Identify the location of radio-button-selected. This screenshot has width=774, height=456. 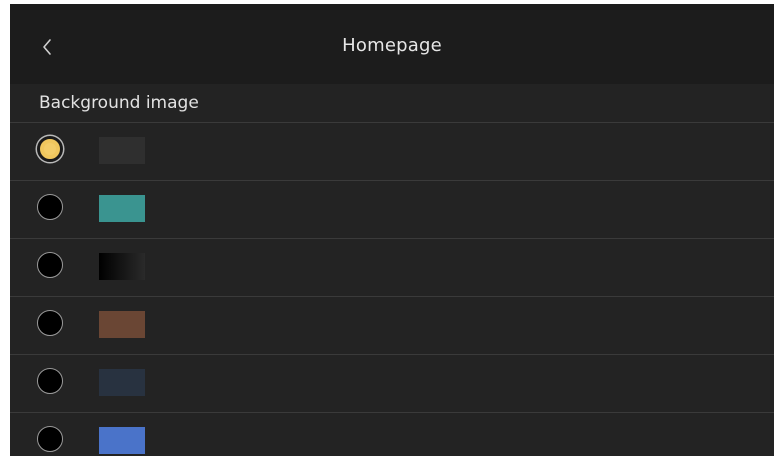
(50, 149).